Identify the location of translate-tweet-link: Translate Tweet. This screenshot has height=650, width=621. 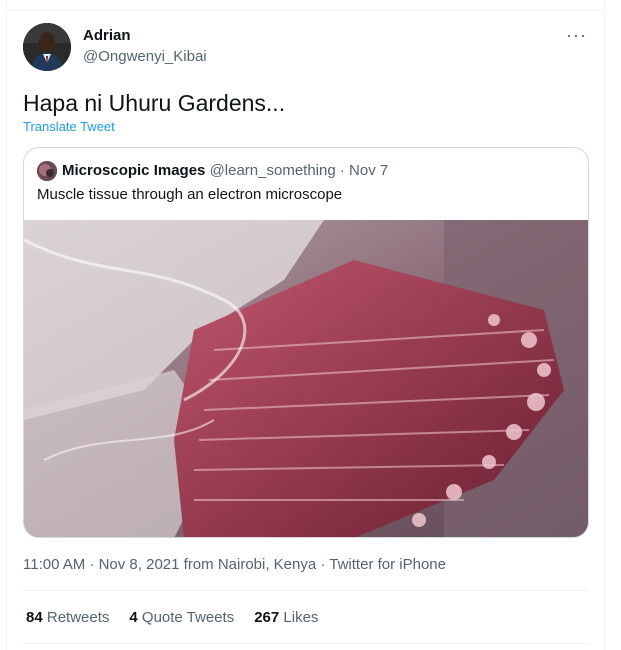
(69, 126).